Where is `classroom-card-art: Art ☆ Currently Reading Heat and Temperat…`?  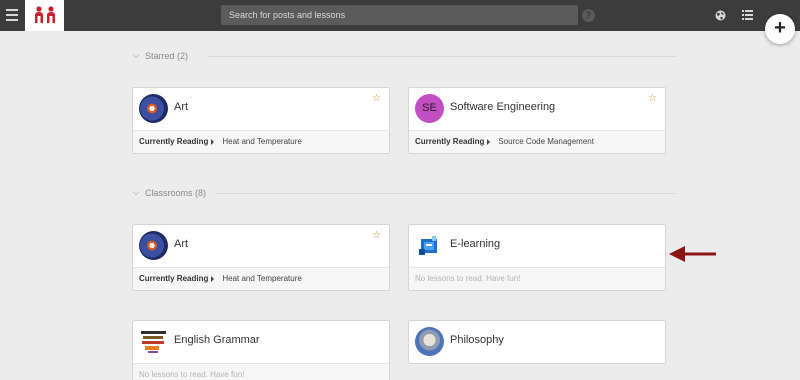
classroom-card-art: Art ☆ Currently Reading Heat and Temperat… is located at coordinates (261, 257).